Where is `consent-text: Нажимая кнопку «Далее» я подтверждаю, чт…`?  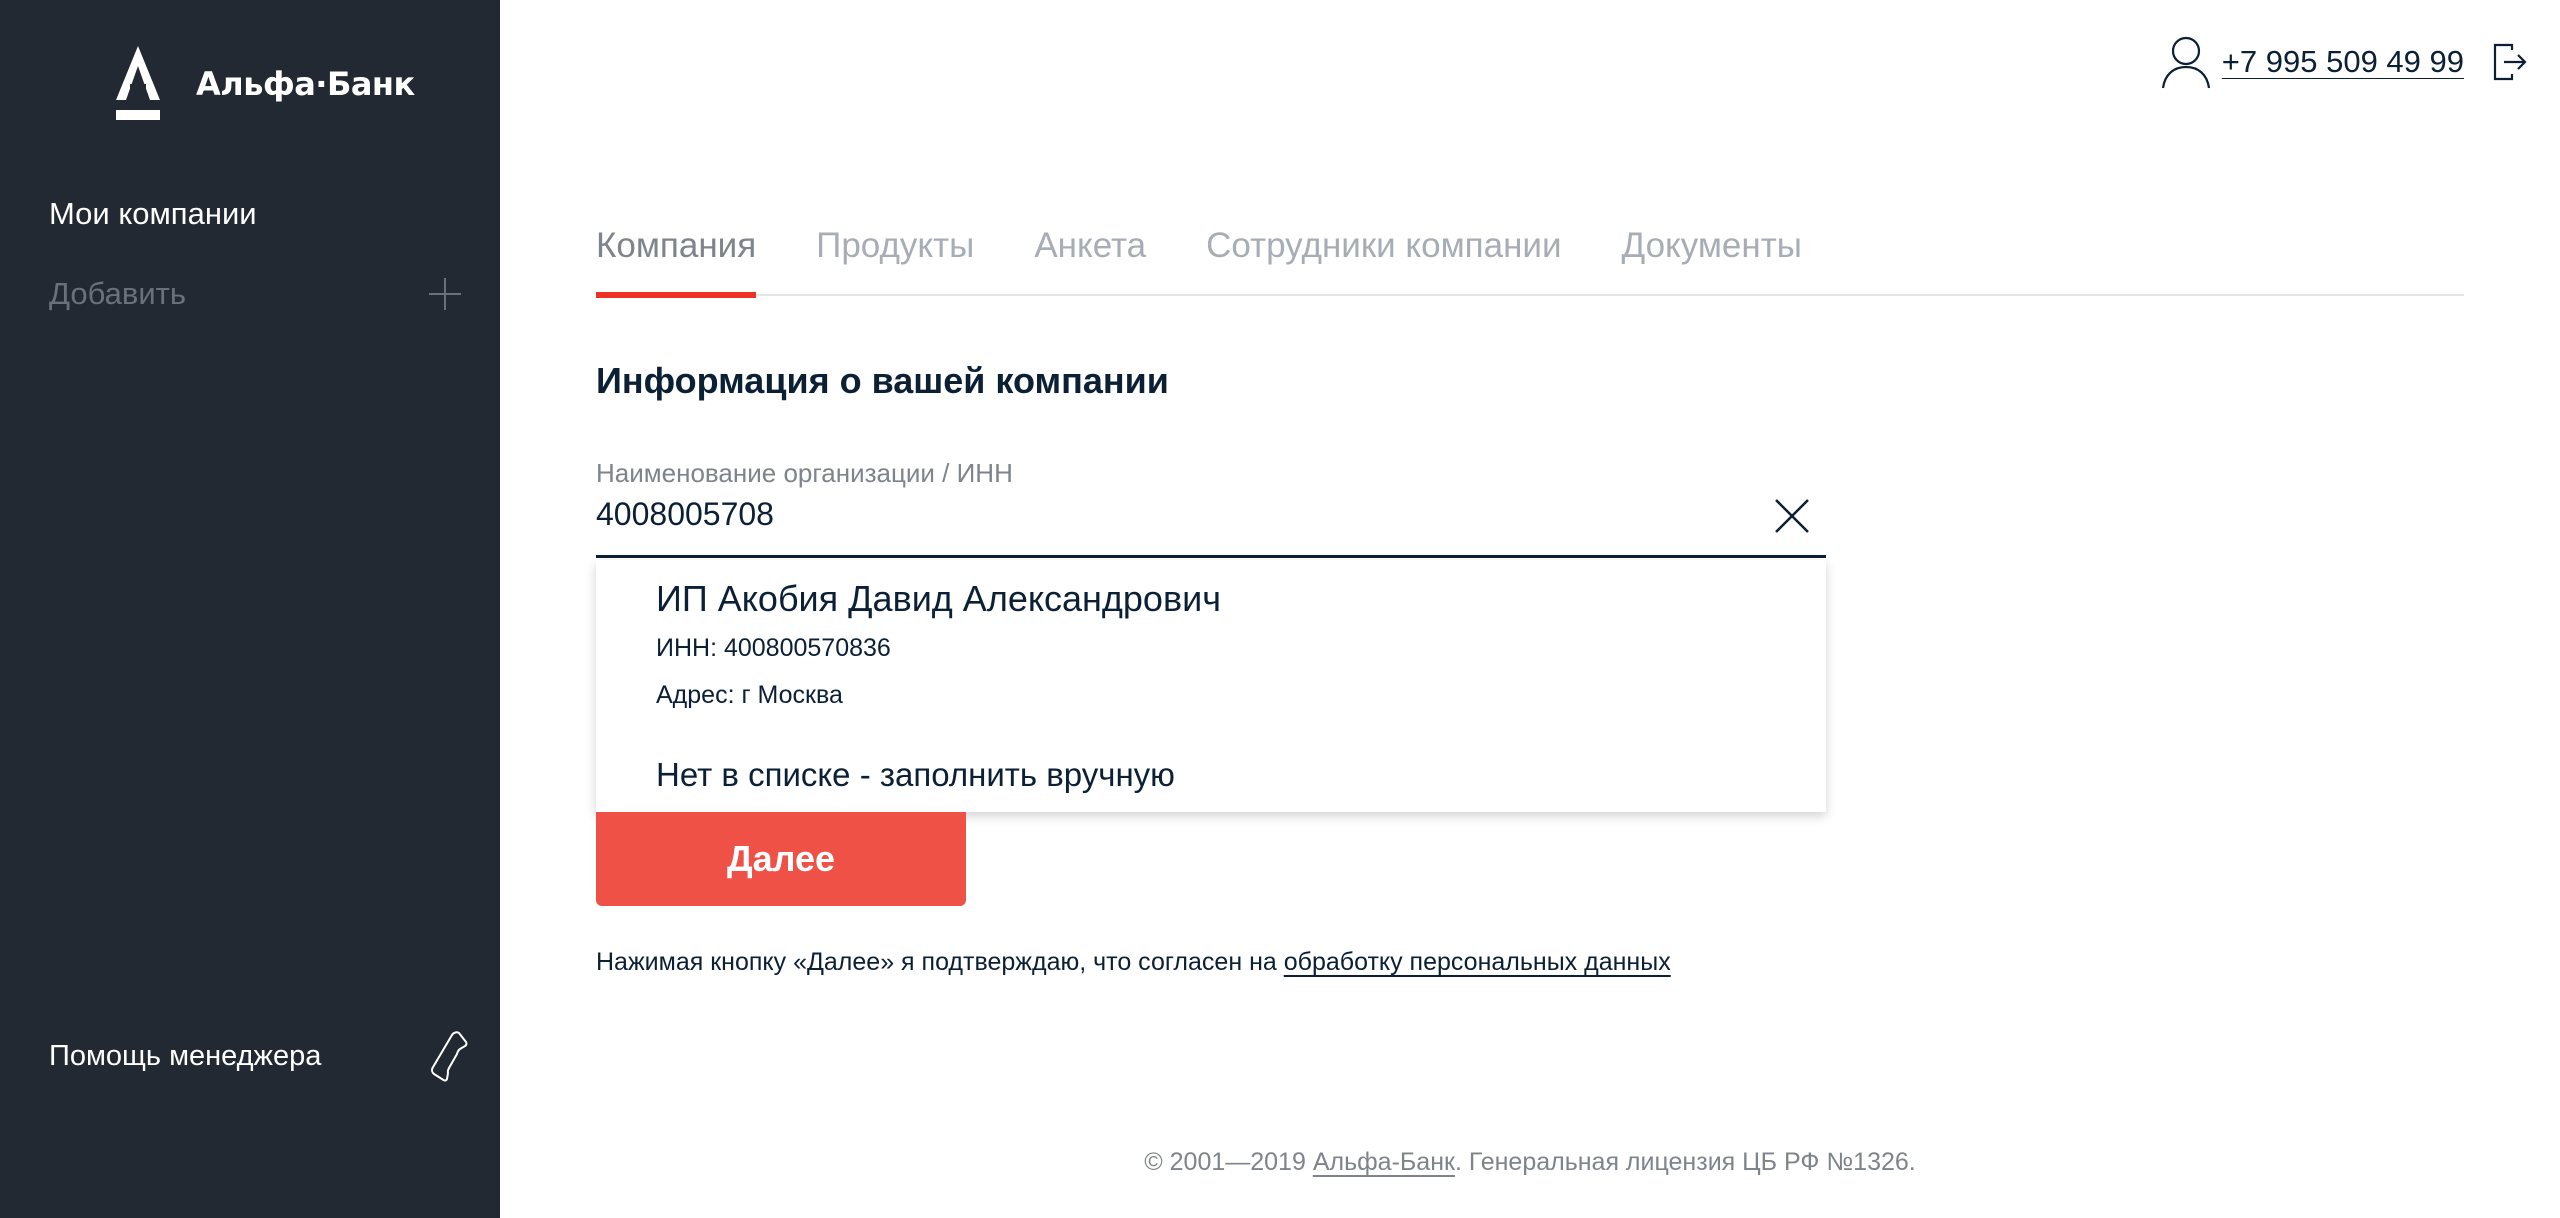
consent-text: Нажимая кнопку «Далее» я подтверждаю, чт… is located at coordinates (1133, 962).